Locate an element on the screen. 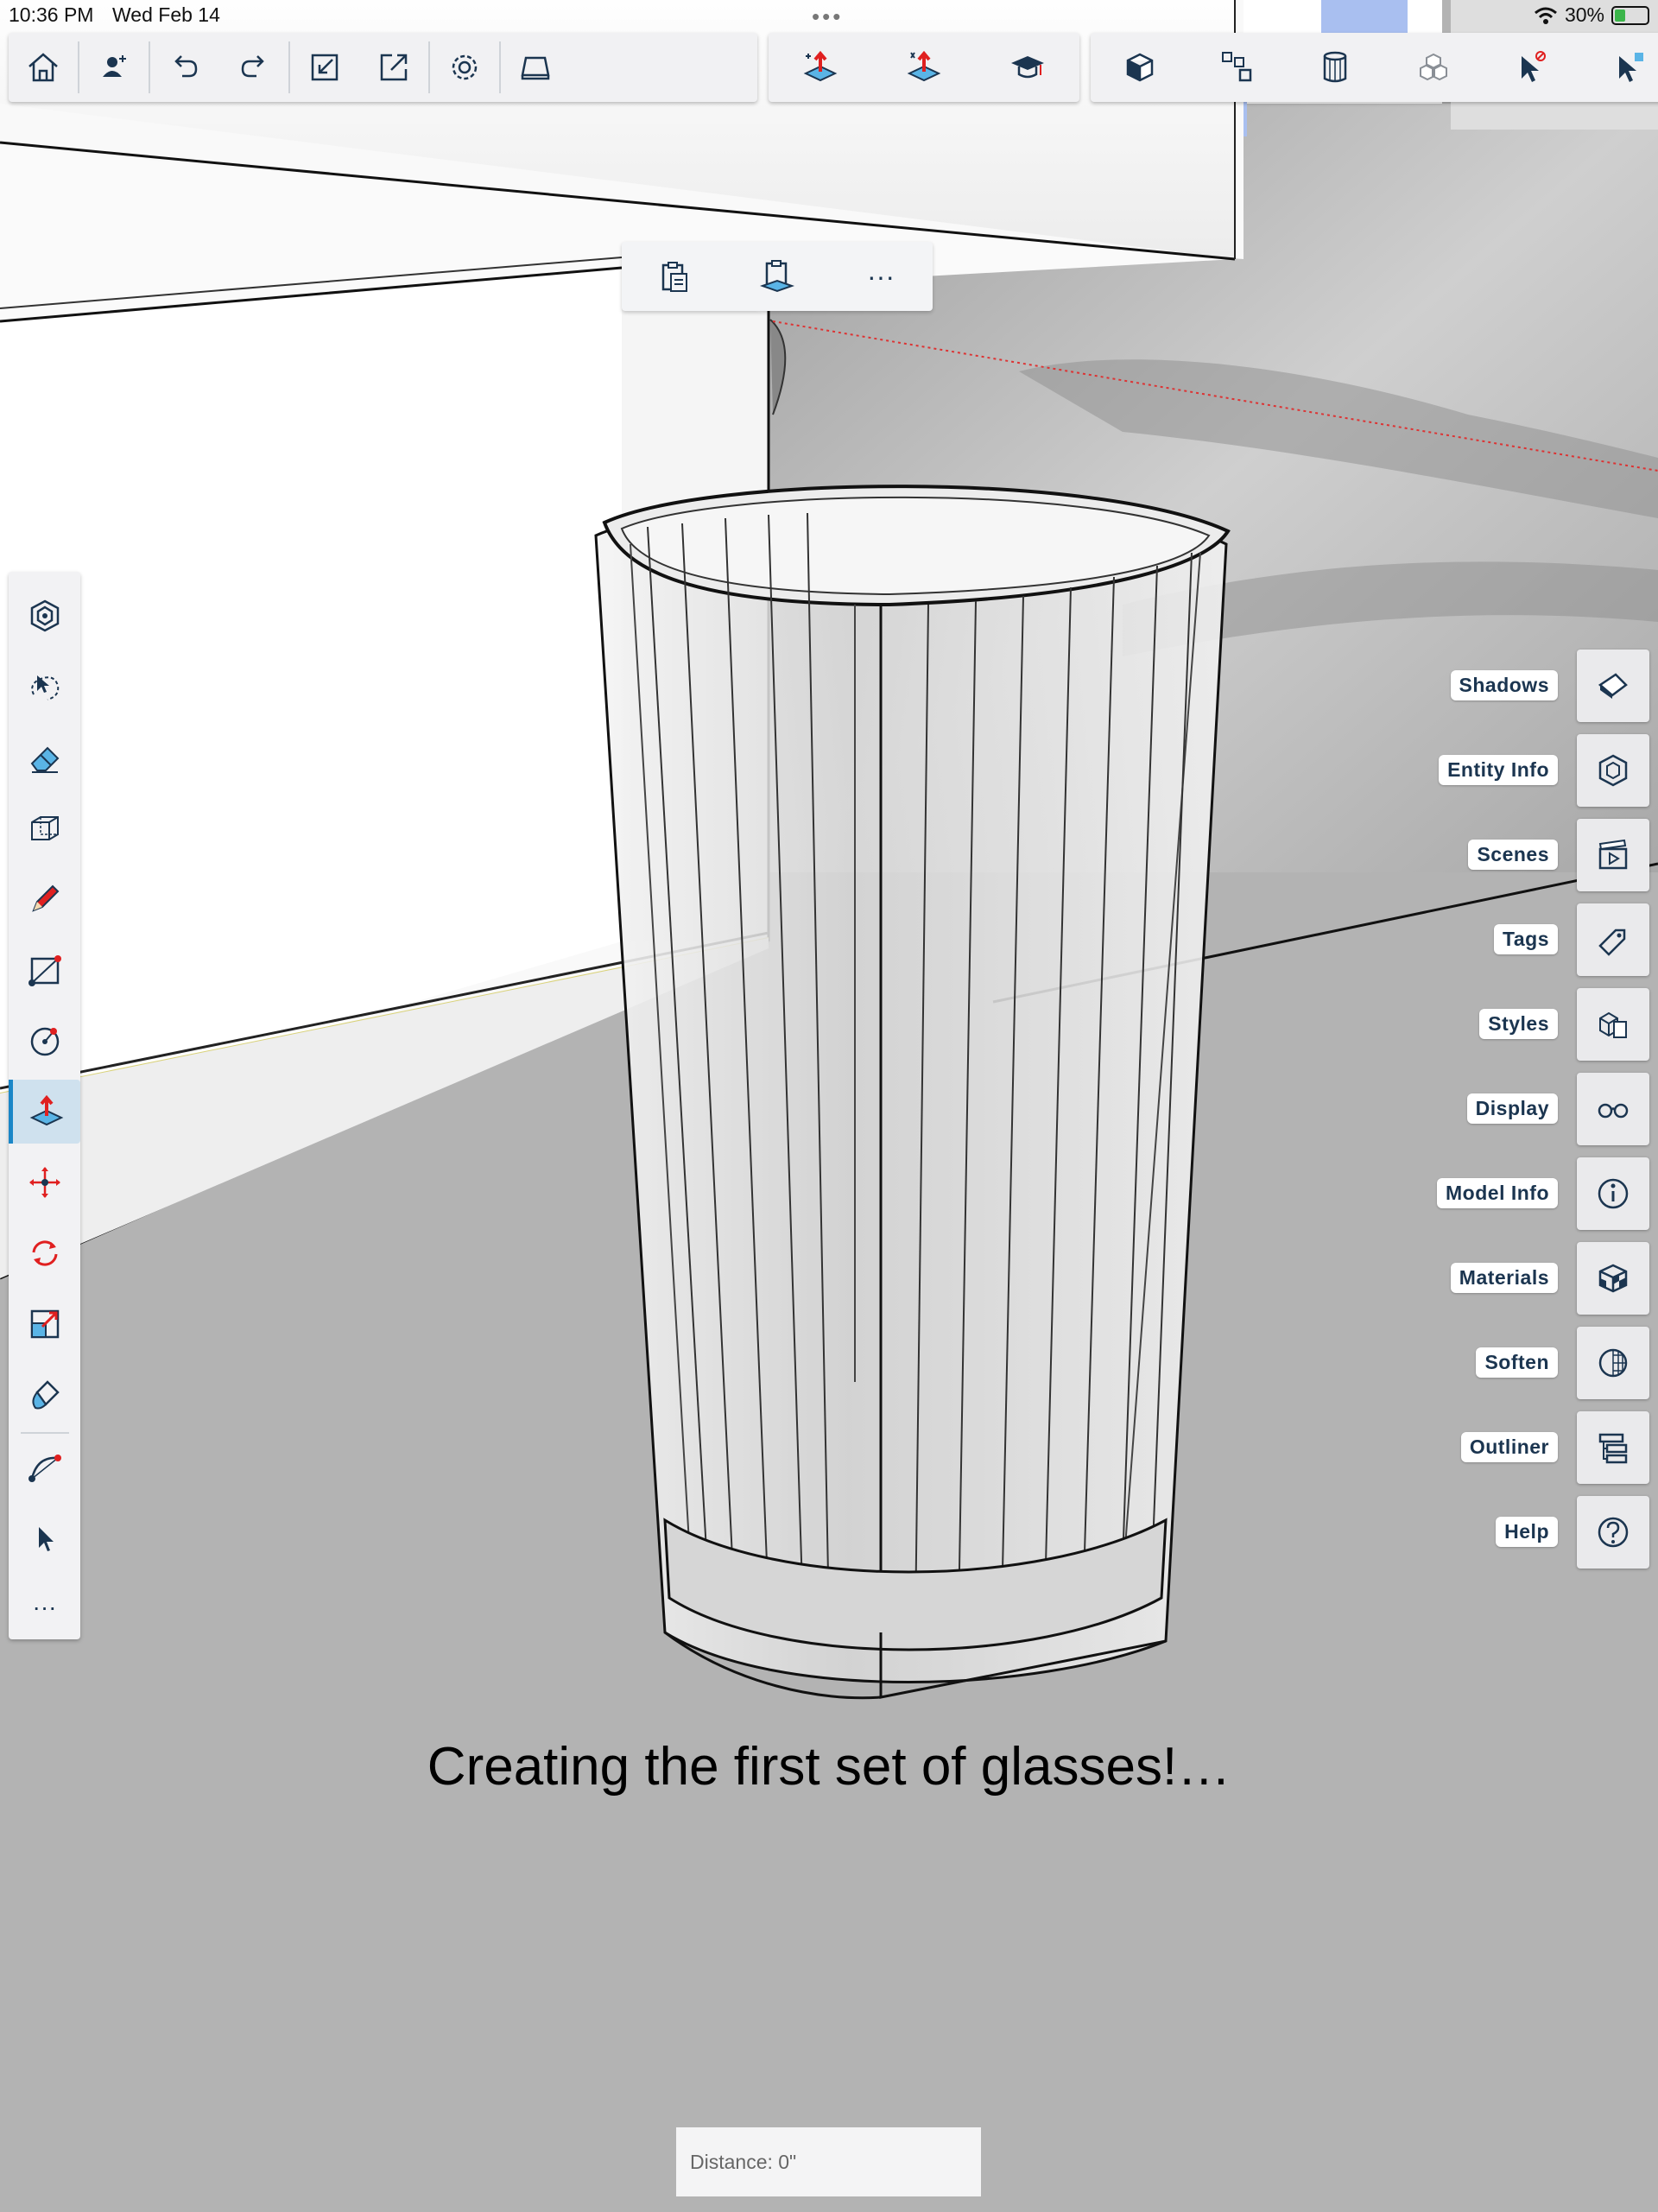 The image size is (1658, 2212). multitask-dots: ••• is located at coordinates (827, 16).